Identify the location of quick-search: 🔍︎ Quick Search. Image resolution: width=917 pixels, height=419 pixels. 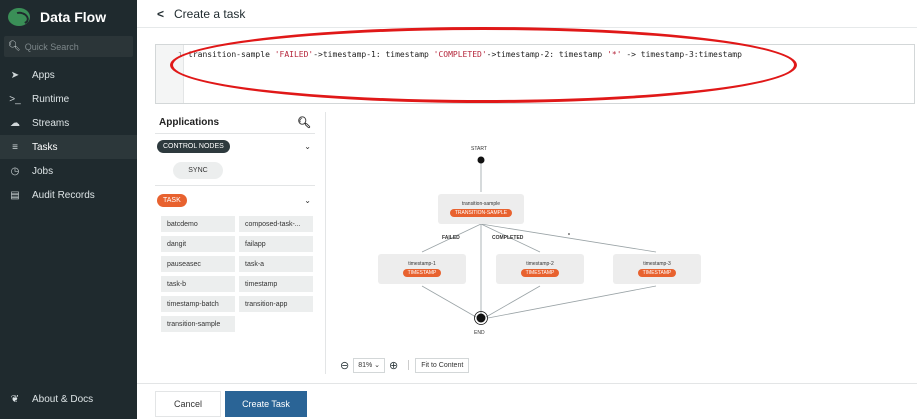
(68, 46).